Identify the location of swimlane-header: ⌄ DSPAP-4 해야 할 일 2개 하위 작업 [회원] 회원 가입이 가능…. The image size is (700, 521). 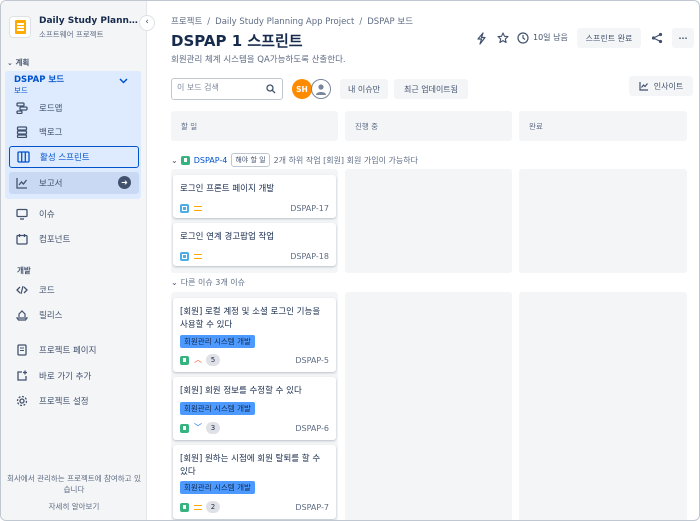
(294, 160).